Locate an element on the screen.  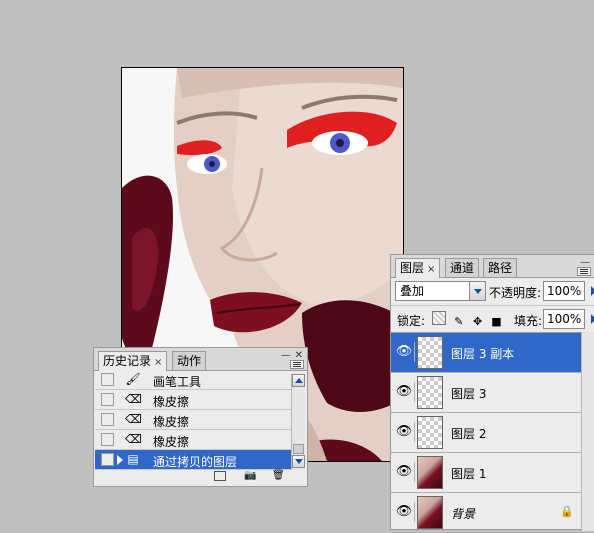
opacity-input: 100% is located at coordinates (568, 291).